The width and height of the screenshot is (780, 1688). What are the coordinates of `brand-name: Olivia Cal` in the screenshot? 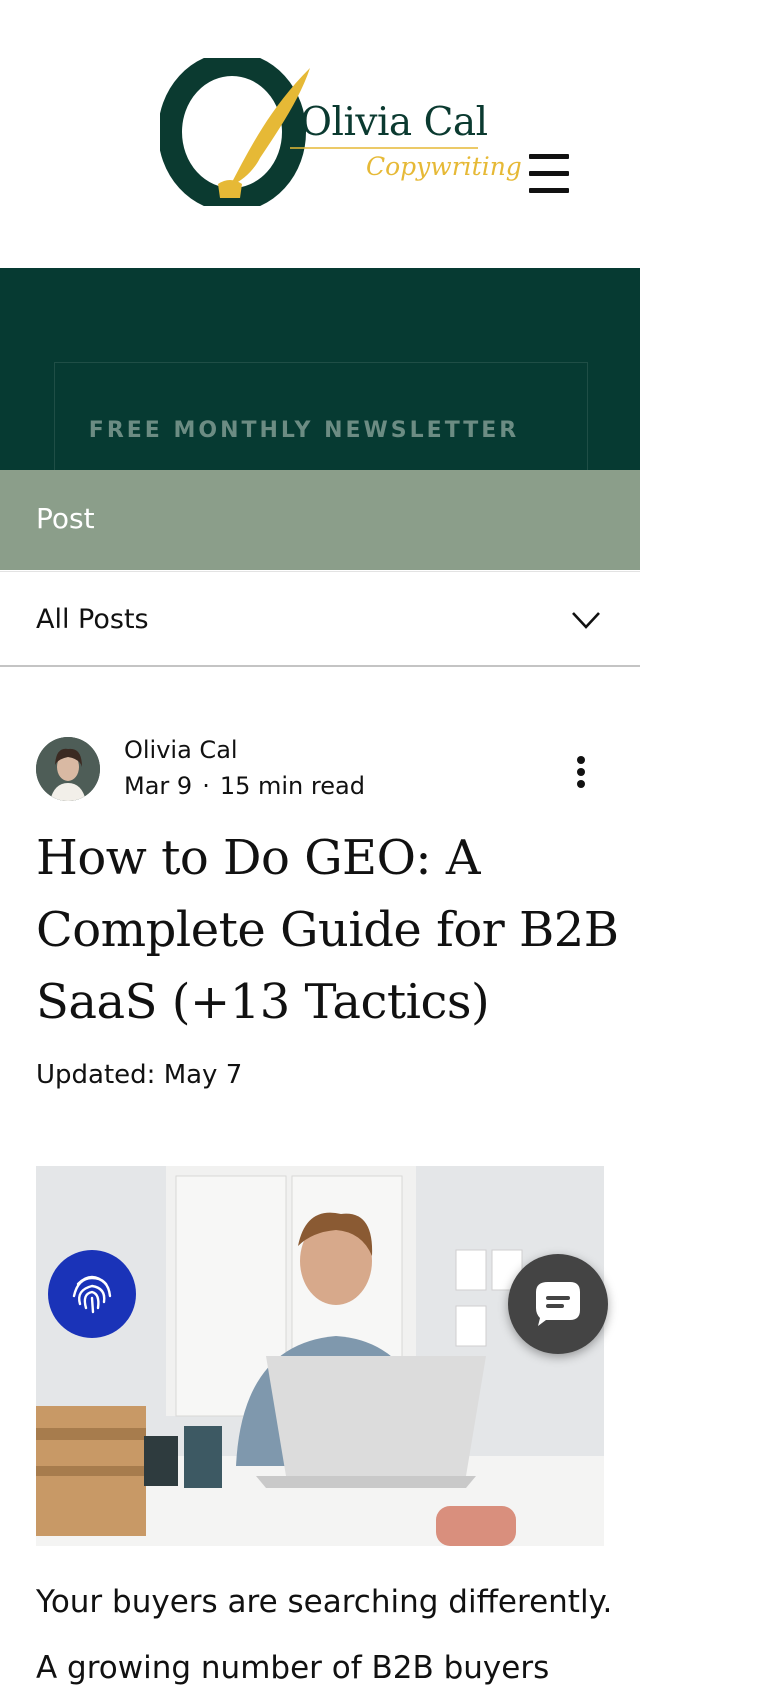 It's located at (394, 122).